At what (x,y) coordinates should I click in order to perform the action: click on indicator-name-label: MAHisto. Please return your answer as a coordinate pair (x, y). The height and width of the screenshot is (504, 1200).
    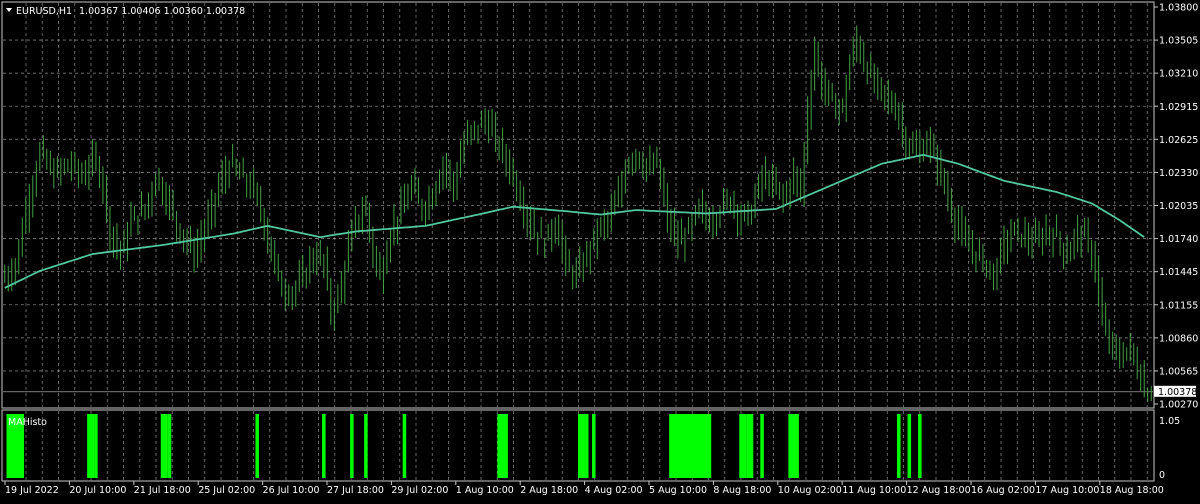
    Looking at the image, I should click on (27, 422).